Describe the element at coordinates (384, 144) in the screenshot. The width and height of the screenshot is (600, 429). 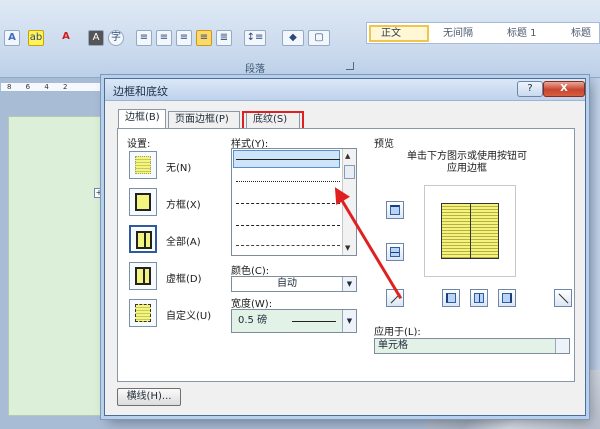
I see `preview-title: 预览` at that location.